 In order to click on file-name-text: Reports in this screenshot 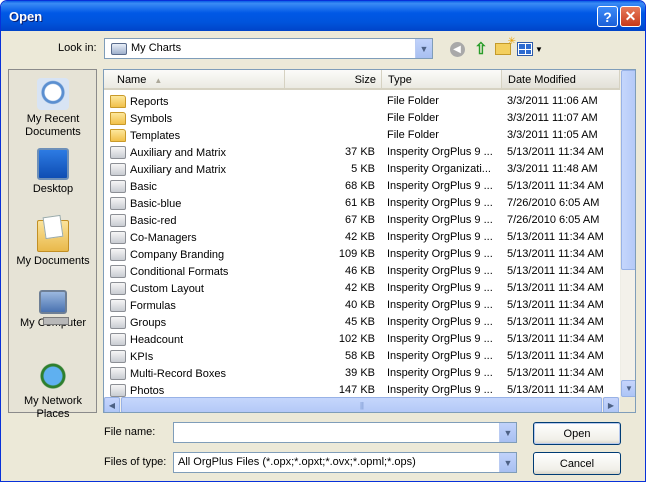, I will do `click(149, 101)`.